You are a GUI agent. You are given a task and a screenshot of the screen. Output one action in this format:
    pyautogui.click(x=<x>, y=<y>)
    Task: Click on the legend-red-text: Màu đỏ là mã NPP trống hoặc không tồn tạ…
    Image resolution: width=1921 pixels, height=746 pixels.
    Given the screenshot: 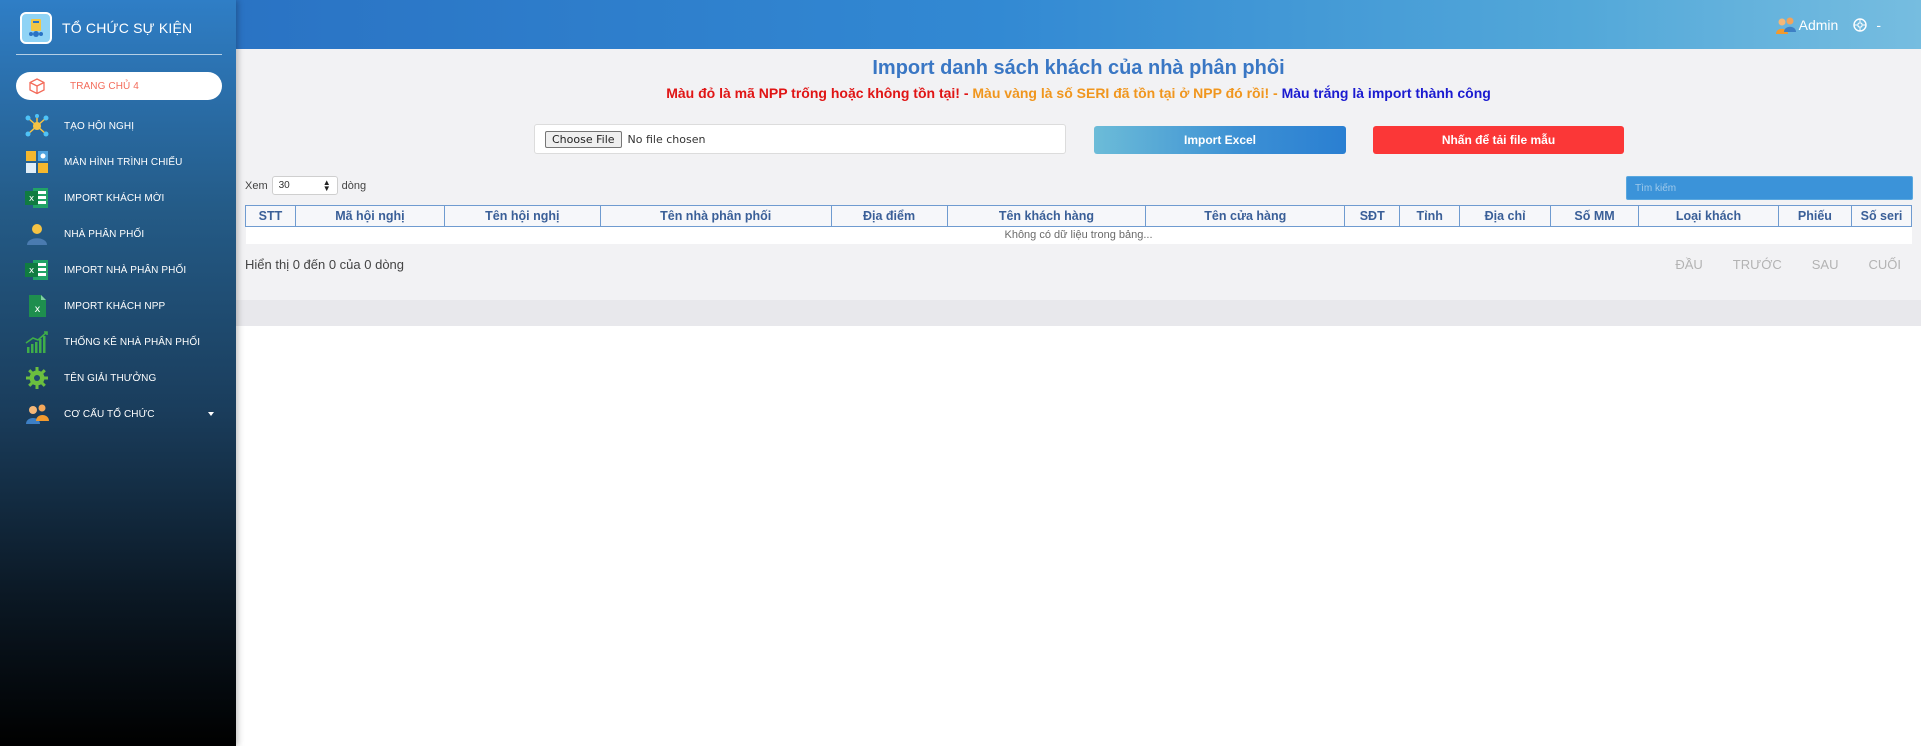 What is the action you would take?
    pyautogui.click(x=817, y=93)
    